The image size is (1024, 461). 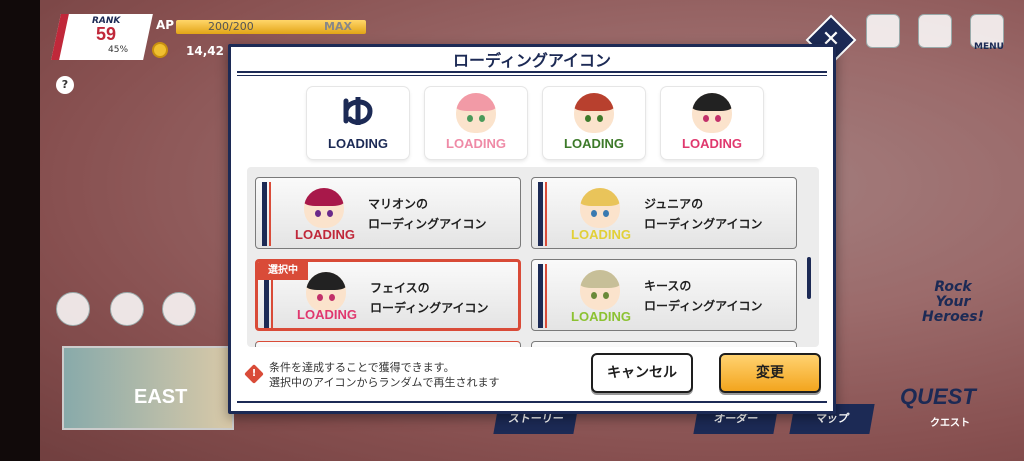 What do you see at coordinates (989, 47) in the screenshot?
I see `menu-label: MENU` at bounding box center [989, 47].